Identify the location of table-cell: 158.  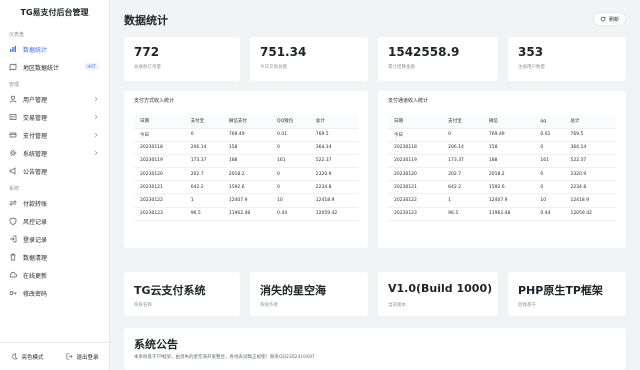
(247, 148).